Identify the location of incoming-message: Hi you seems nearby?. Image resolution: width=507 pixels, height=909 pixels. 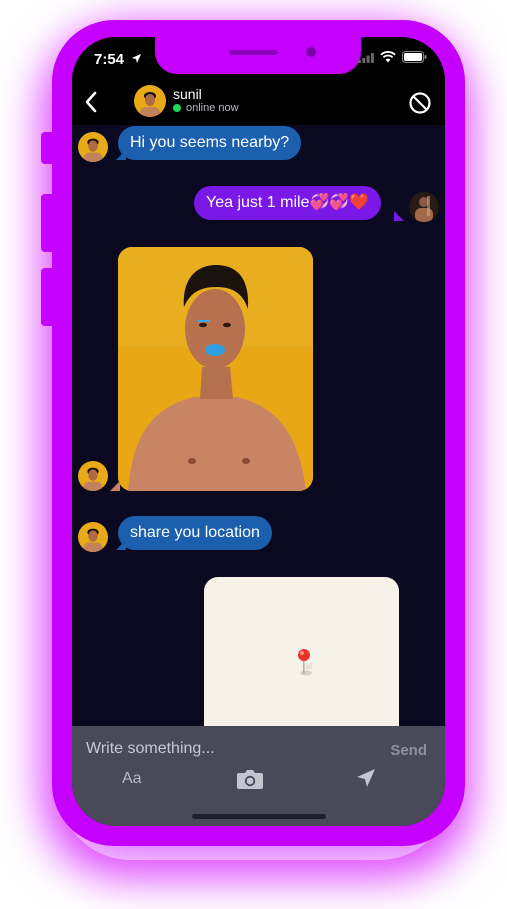
(210, 143).